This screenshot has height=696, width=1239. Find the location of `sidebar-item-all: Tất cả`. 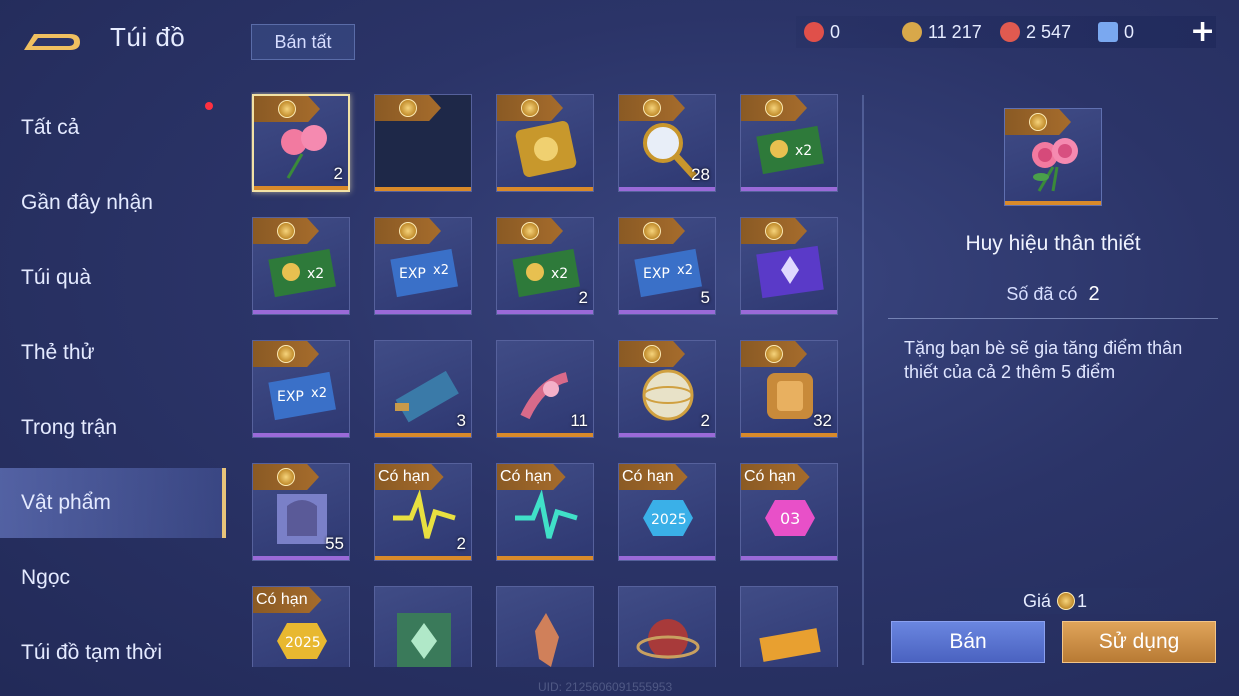

sidebar-item-all: Tất cả is located at coordinates (113, 128).